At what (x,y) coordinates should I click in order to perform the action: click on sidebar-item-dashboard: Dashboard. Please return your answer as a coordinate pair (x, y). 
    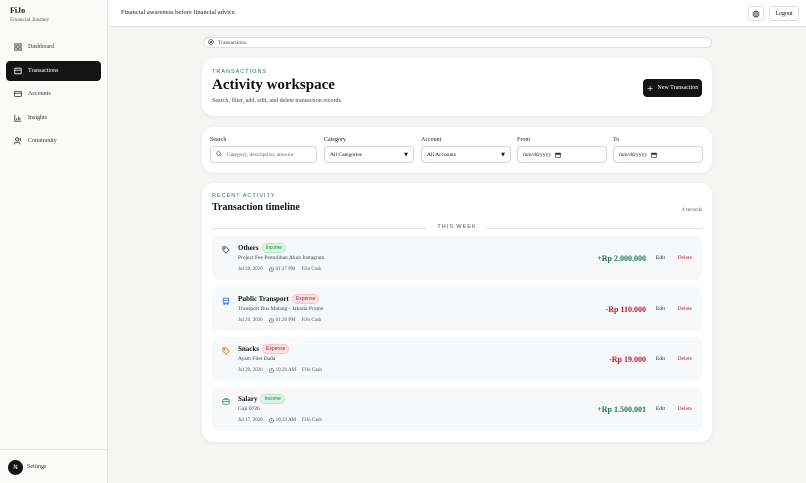
    Looking at the image, I should click on (53, 47).